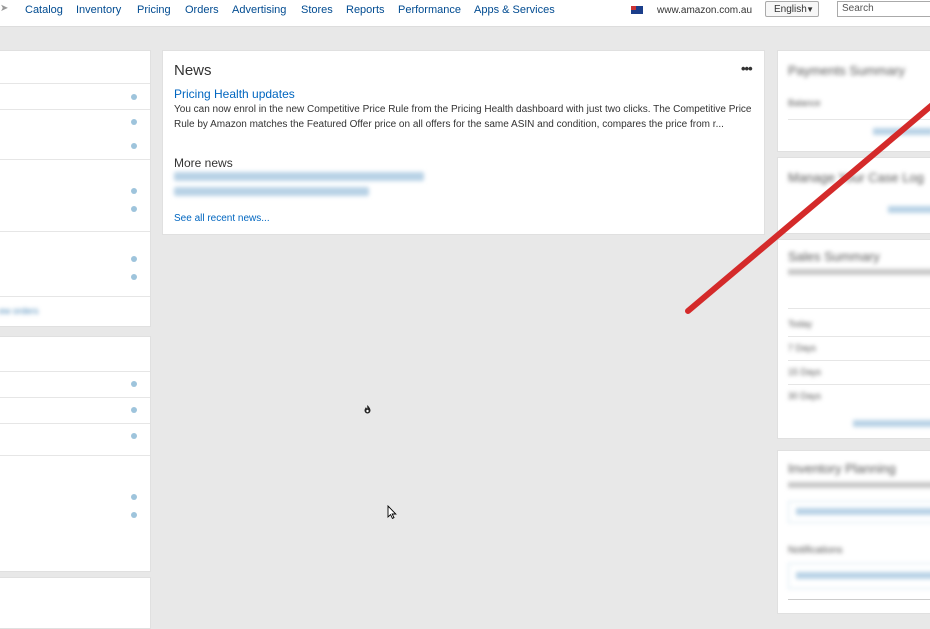  What do you see at coordinates (193, 70) in the screenshot?
I see `news-title: News` at bounding box center [193, 70].